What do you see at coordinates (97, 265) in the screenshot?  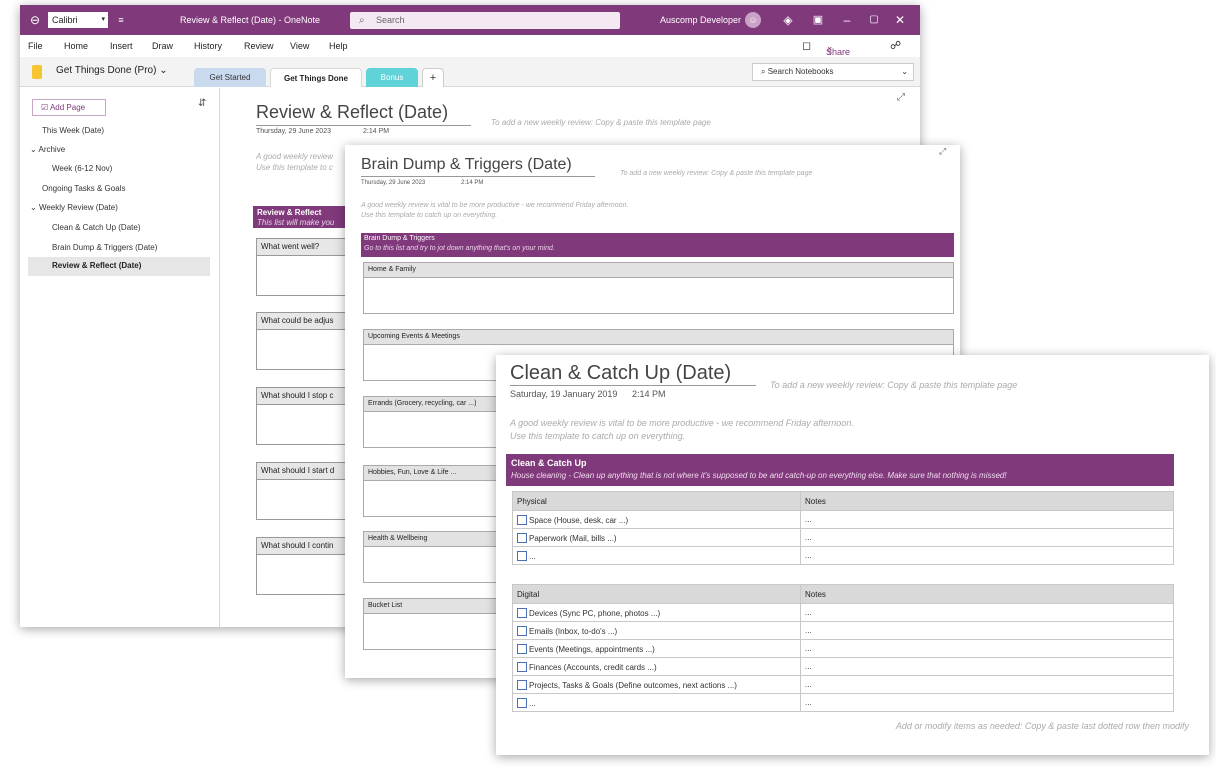 I see `sidebar-page-label: Review & Reflect (Date)` at bounding box center [97, 265].